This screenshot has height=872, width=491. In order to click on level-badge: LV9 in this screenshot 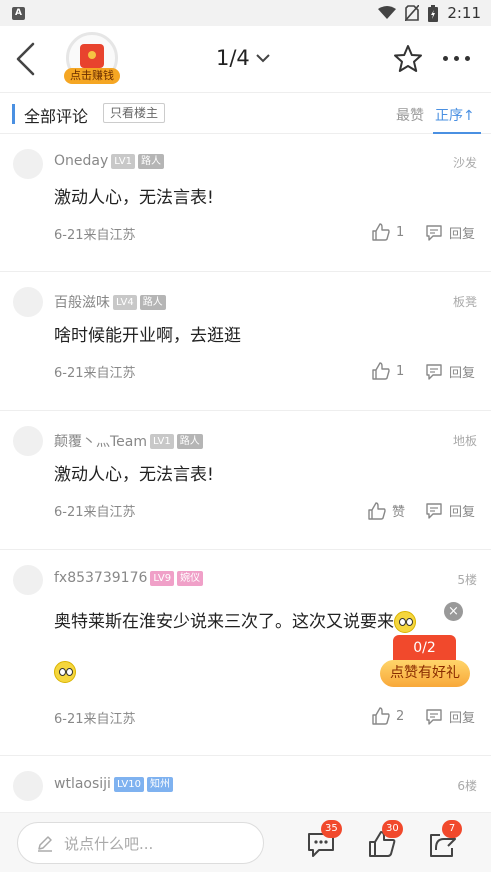, I will do `click(162, 578)`.